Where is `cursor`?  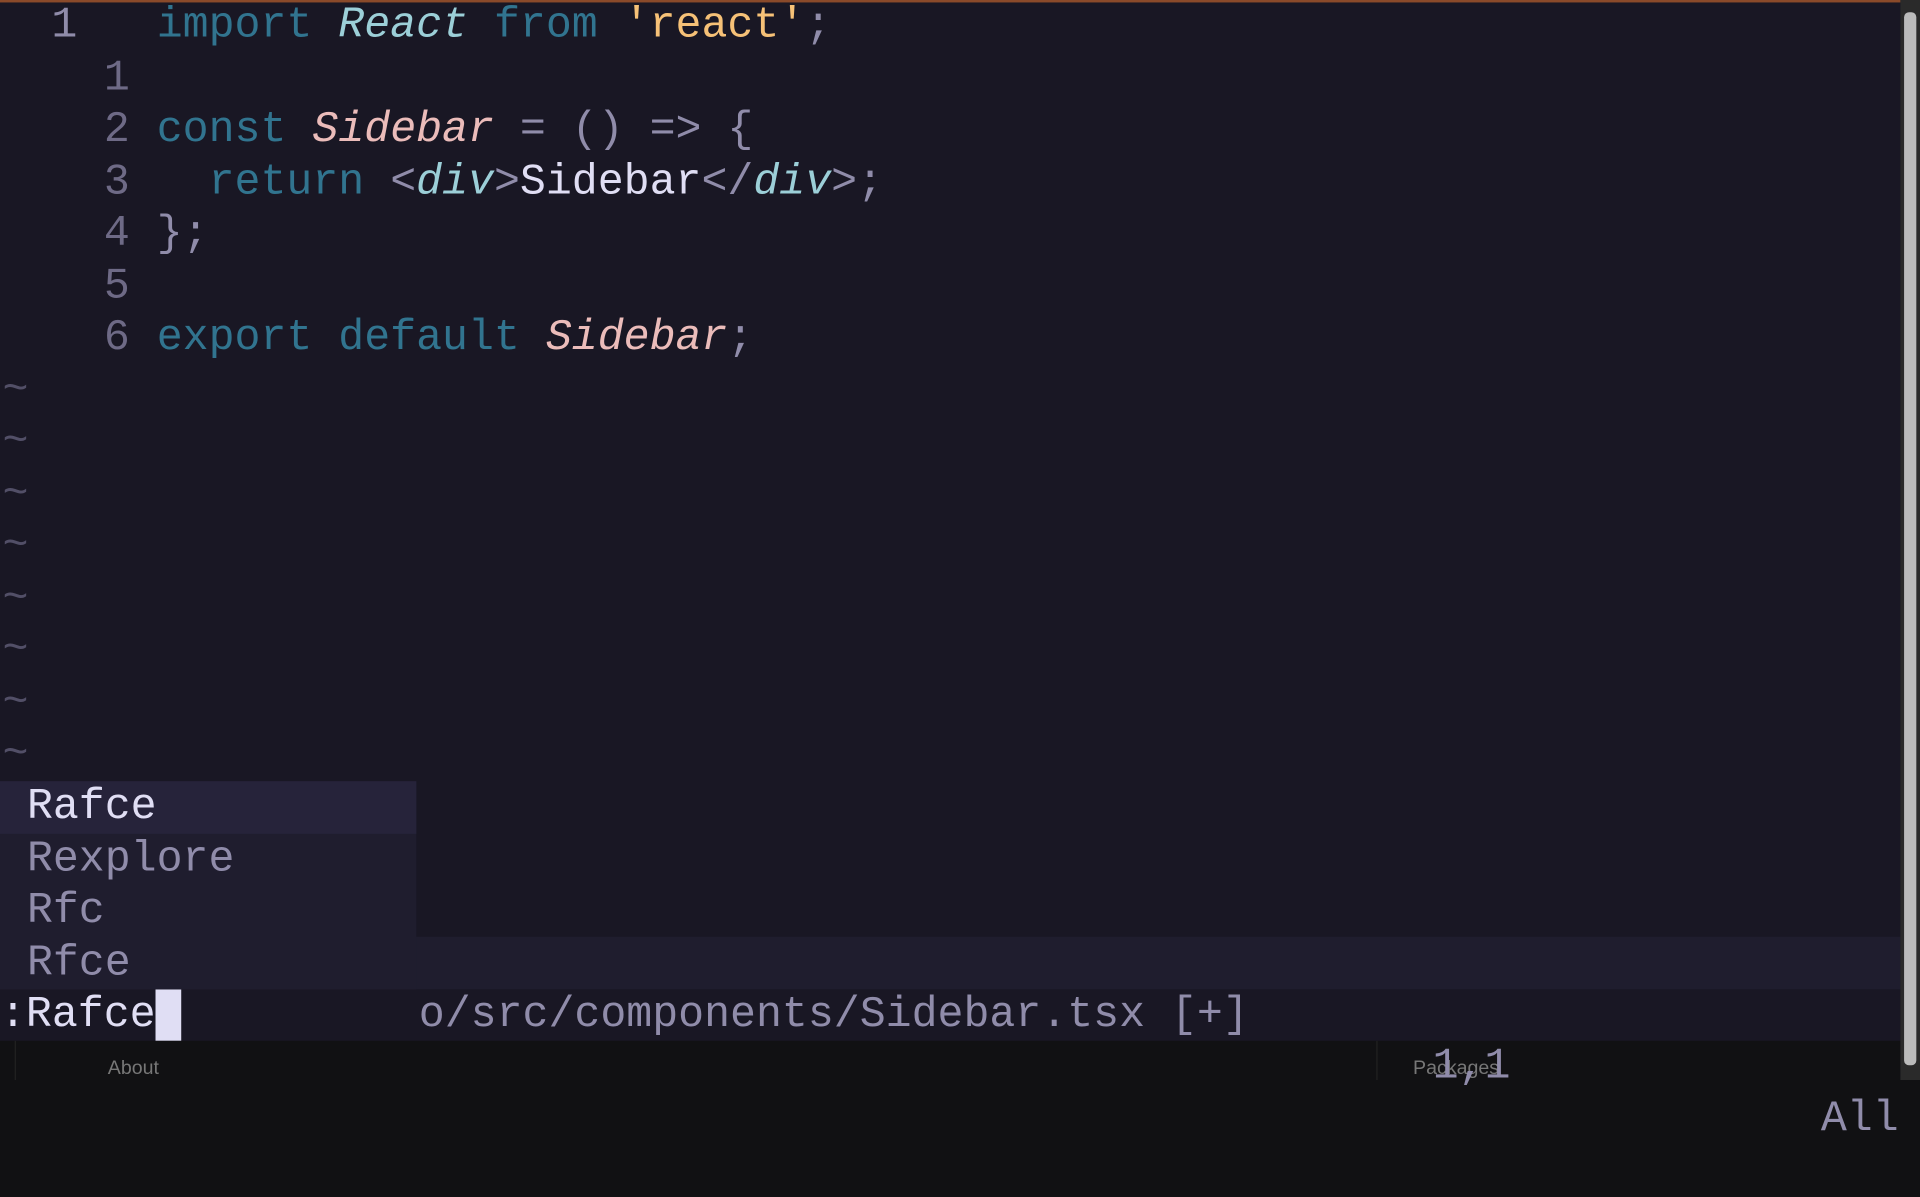 cursor is located at coordinates (168, 1015).